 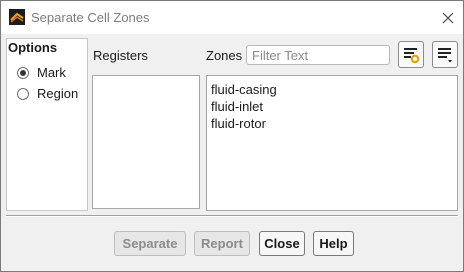 I want to click on app-logo-icon, so click(x=17, y=17).